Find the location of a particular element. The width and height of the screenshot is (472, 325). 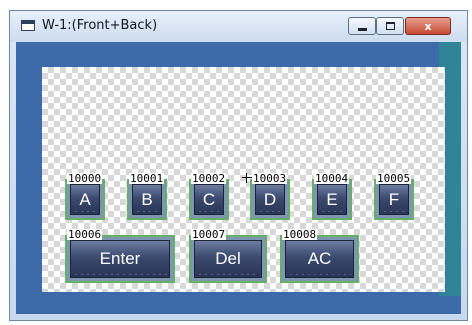

key-label: A is located at coordinates (85, 199).